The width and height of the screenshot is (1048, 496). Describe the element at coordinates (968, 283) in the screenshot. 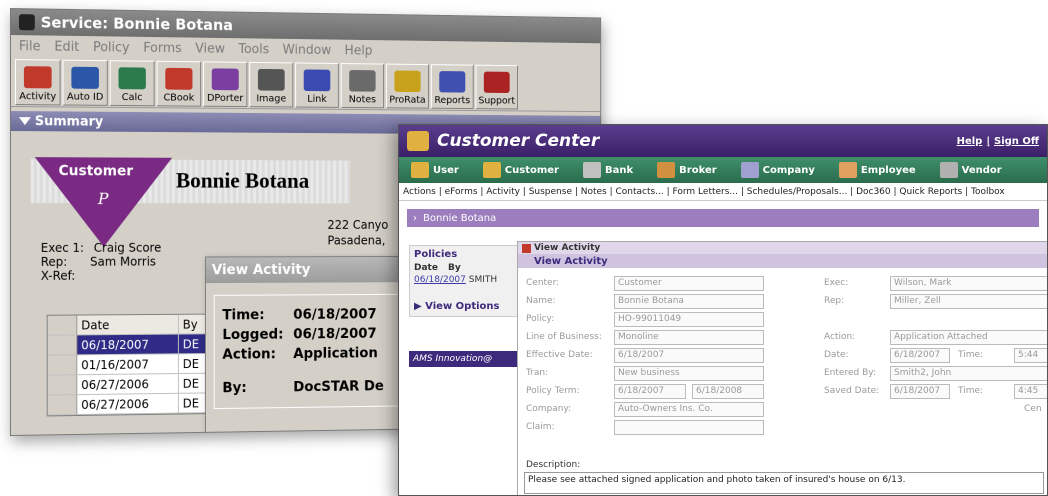

I see `exec-field: Wilson, Mark` at that location.